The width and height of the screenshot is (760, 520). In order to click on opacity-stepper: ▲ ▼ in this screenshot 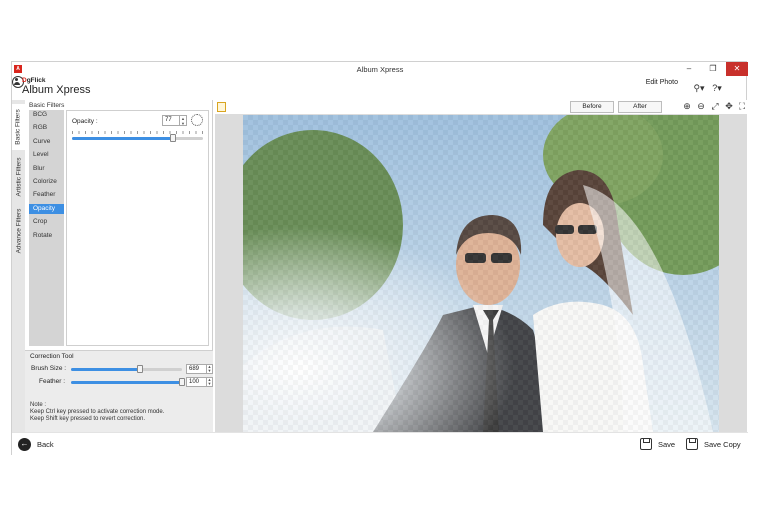, I will do `click(183, 120)`.